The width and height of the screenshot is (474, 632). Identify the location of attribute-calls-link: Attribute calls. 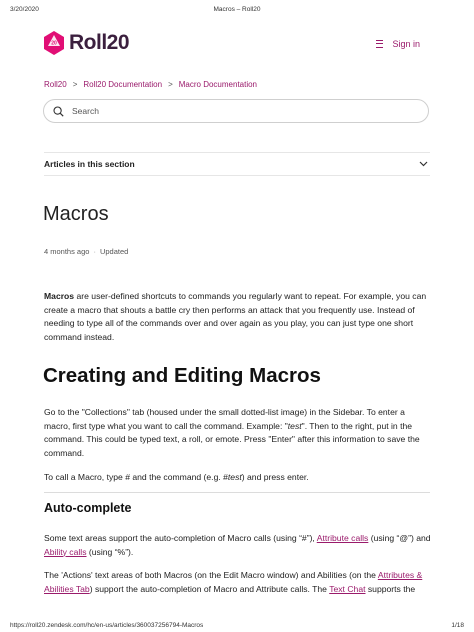
(343, 538).